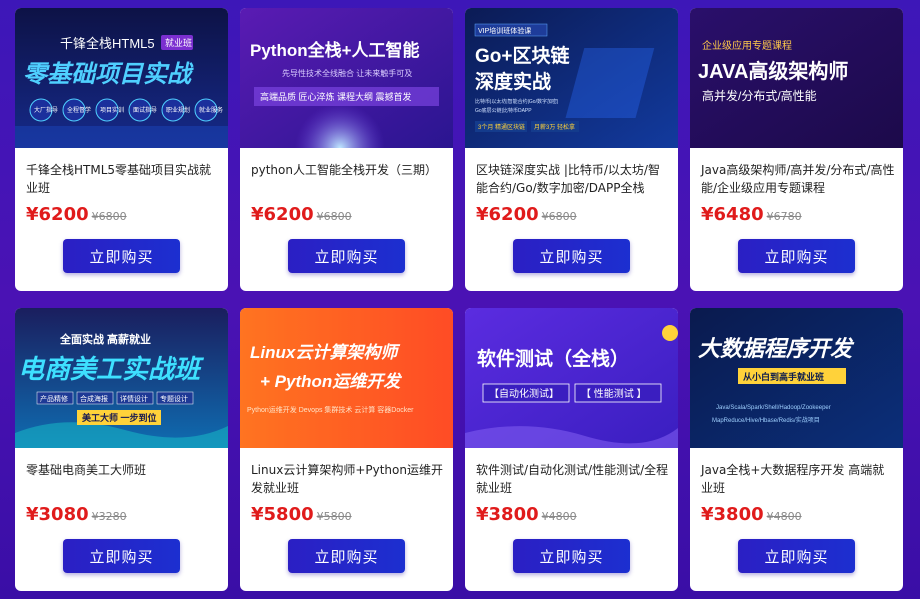 The image size is (920, 599). What do you see at coordinates (759, 95) in the screenshot?
I see `banner-sub: 高并发/分布式/高性能` at bounding box center [759, 95].